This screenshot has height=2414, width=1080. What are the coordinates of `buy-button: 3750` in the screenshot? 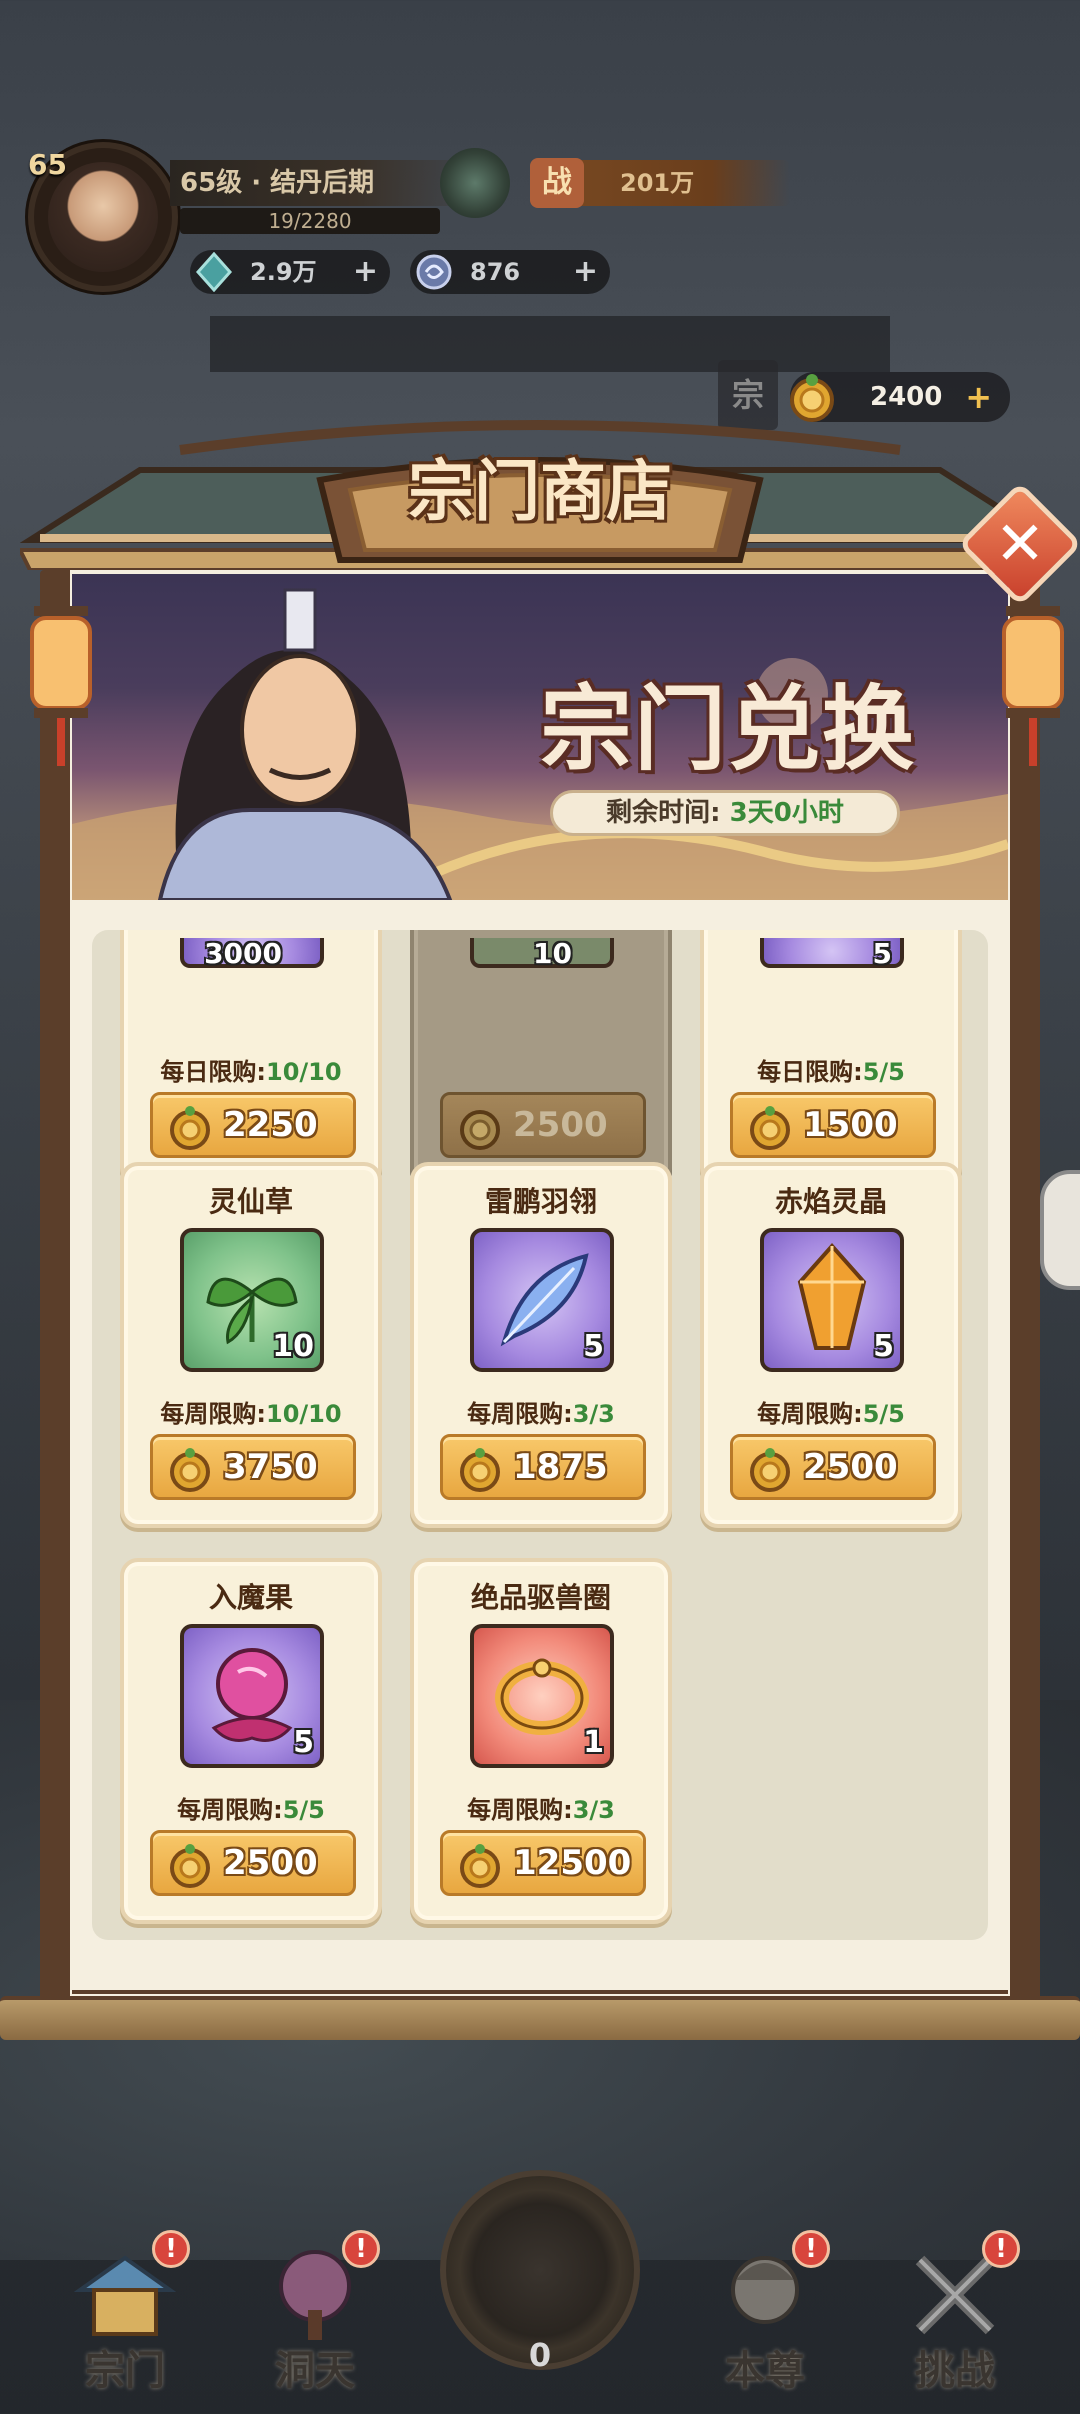 It's located at (253, 1467).